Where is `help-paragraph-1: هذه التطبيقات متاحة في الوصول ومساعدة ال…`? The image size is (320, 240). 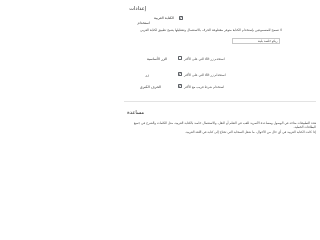 help-paragraph-1: هذه التطبيقات متاحة في الوصول ومساعدة ال… is located at coordinates (224, 125).